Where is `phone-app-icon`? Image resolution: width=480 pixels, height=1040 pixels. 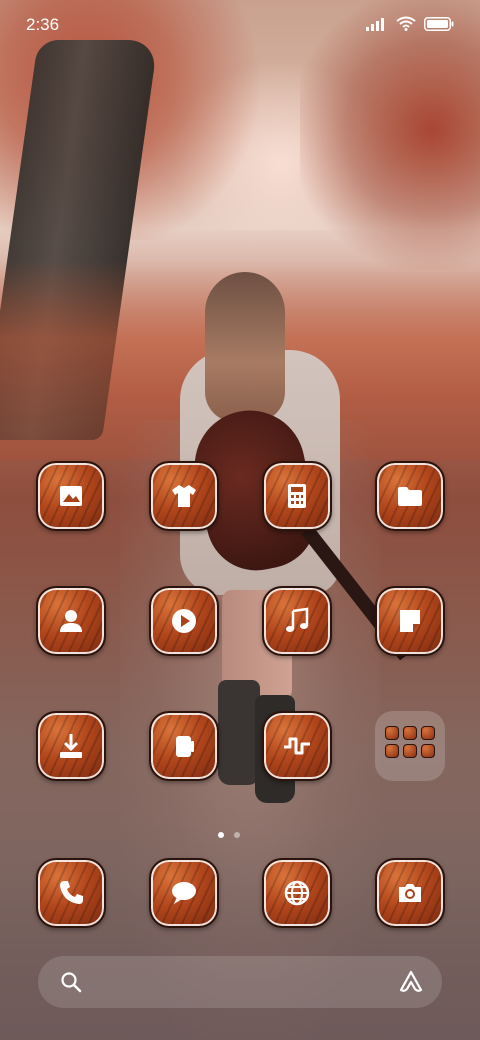 phone-app-icon is located at coordinates (71, 893).